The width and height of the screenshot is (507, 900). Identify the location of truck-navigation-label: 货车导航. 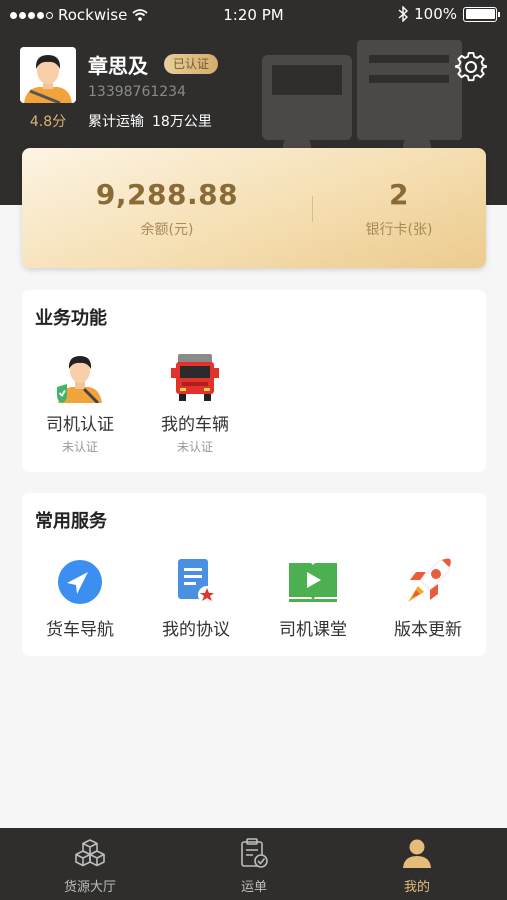
(80, 630).